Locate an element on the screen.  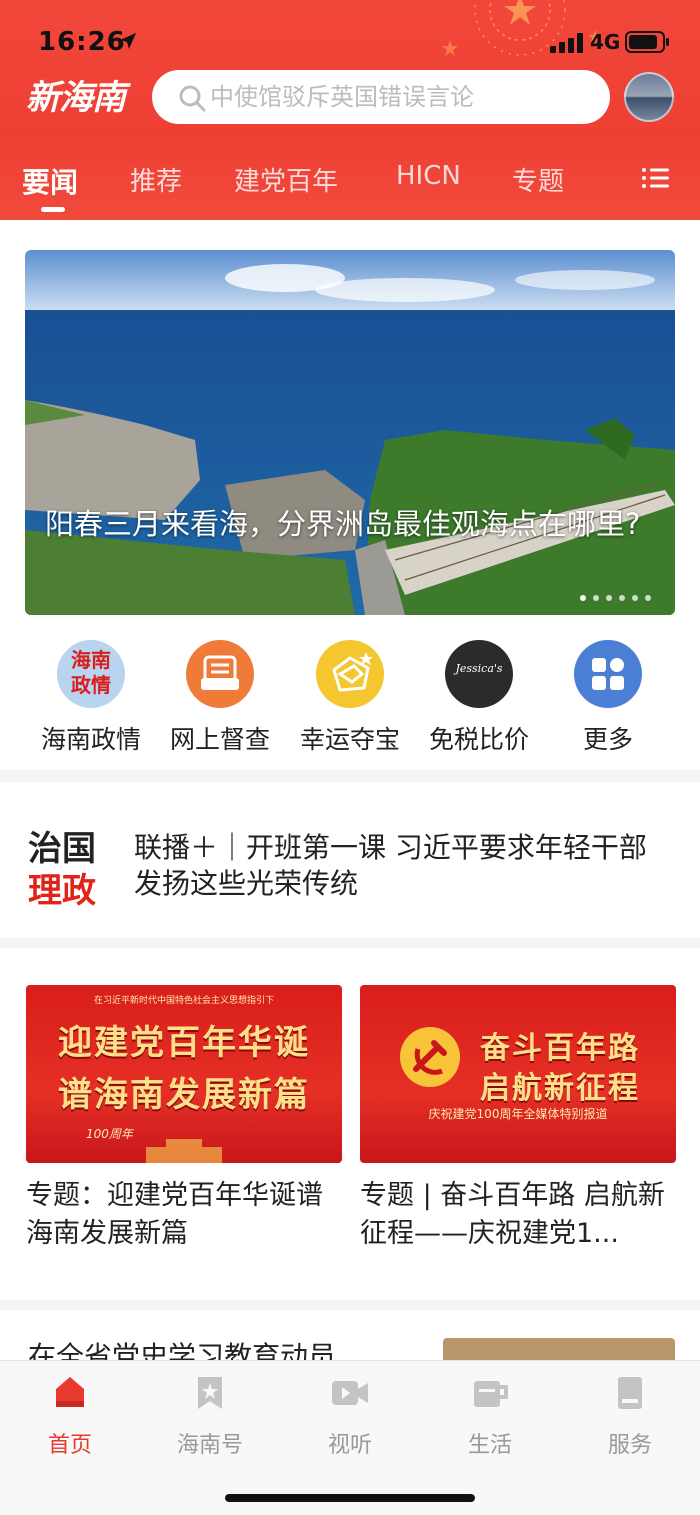
search-bar is located at coordinates (381, 97).